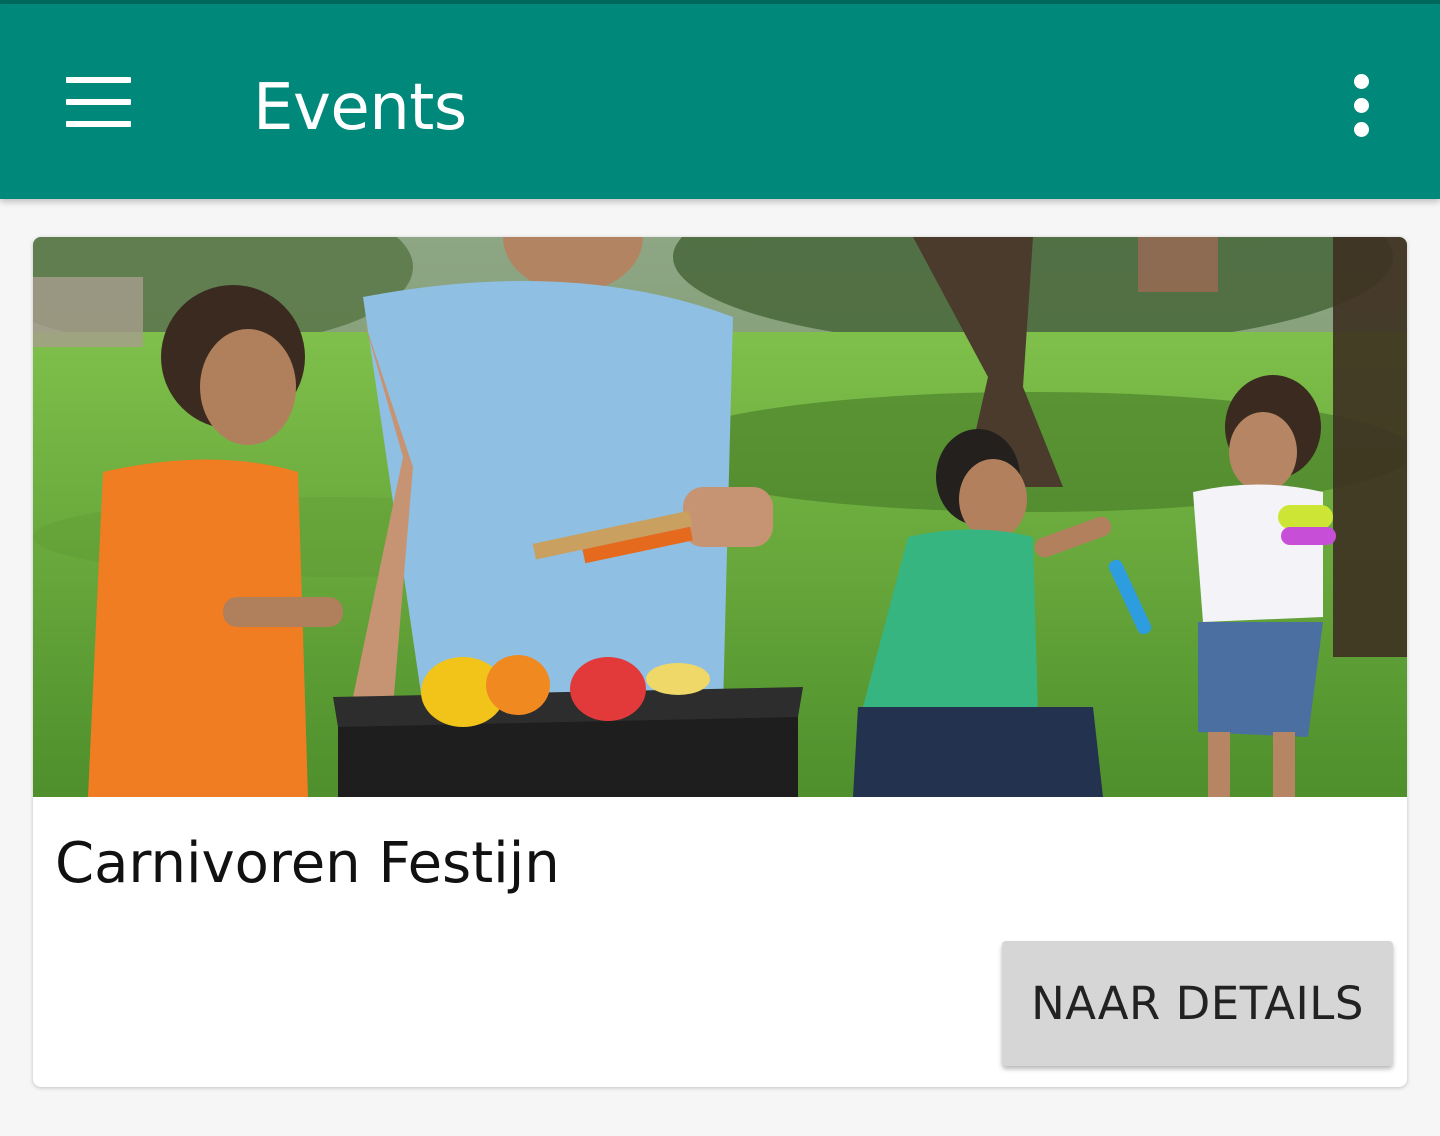 The height and width of the screenshot is (1136, 1440). Describe the element at coordinates (307, 863) in the screenshot. I see `event-title: Carnivoren Festijn` at that location.